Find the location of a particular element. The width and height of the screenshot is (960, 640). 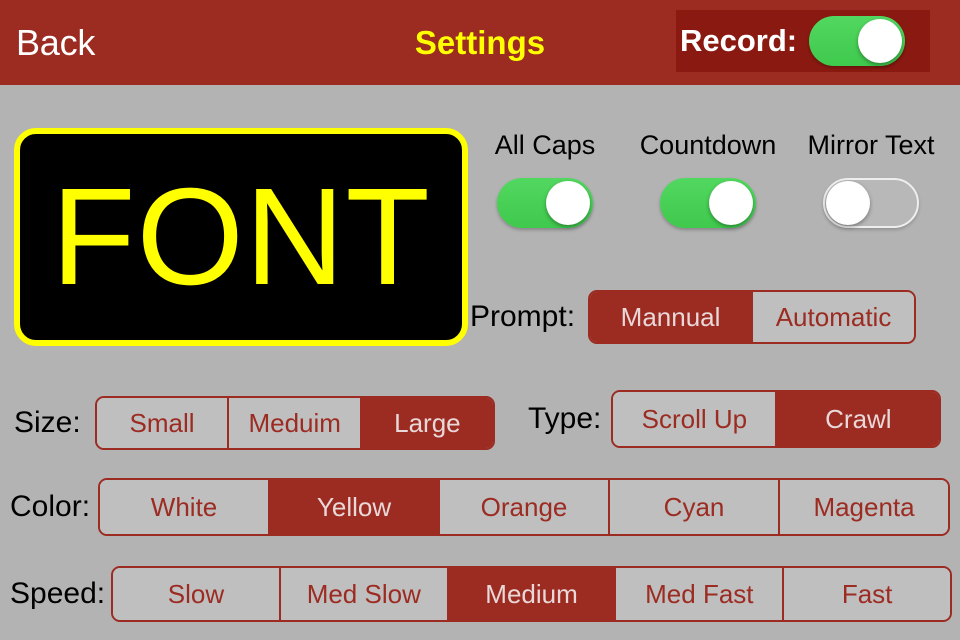

speed-option-medium: Medium is located at coordinates (530, 594).